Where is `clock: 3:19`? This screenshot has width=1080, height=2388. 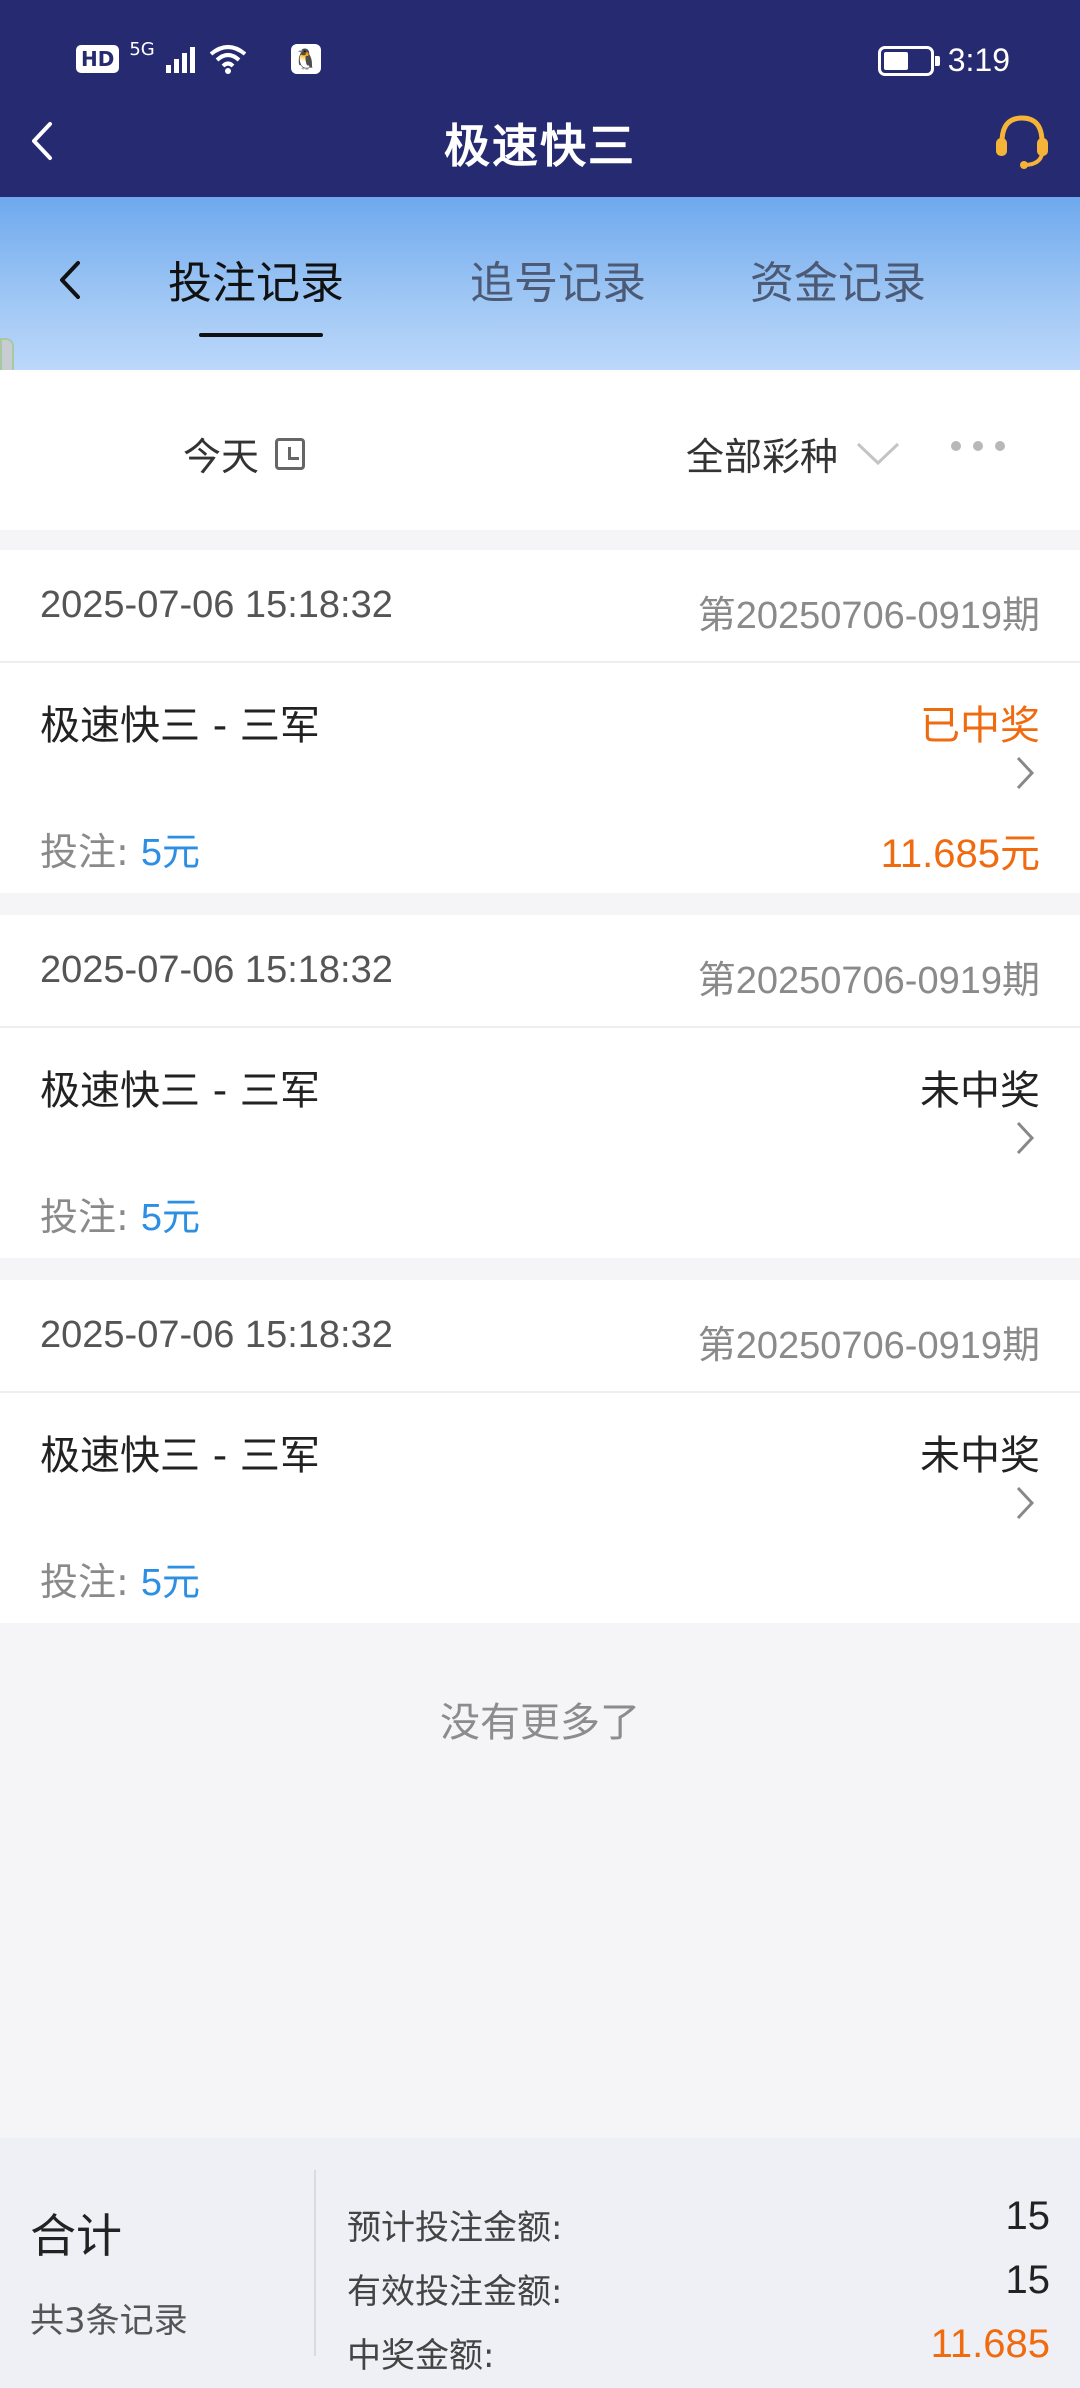 clock: 3:19 is located at coordinates (978, 60).